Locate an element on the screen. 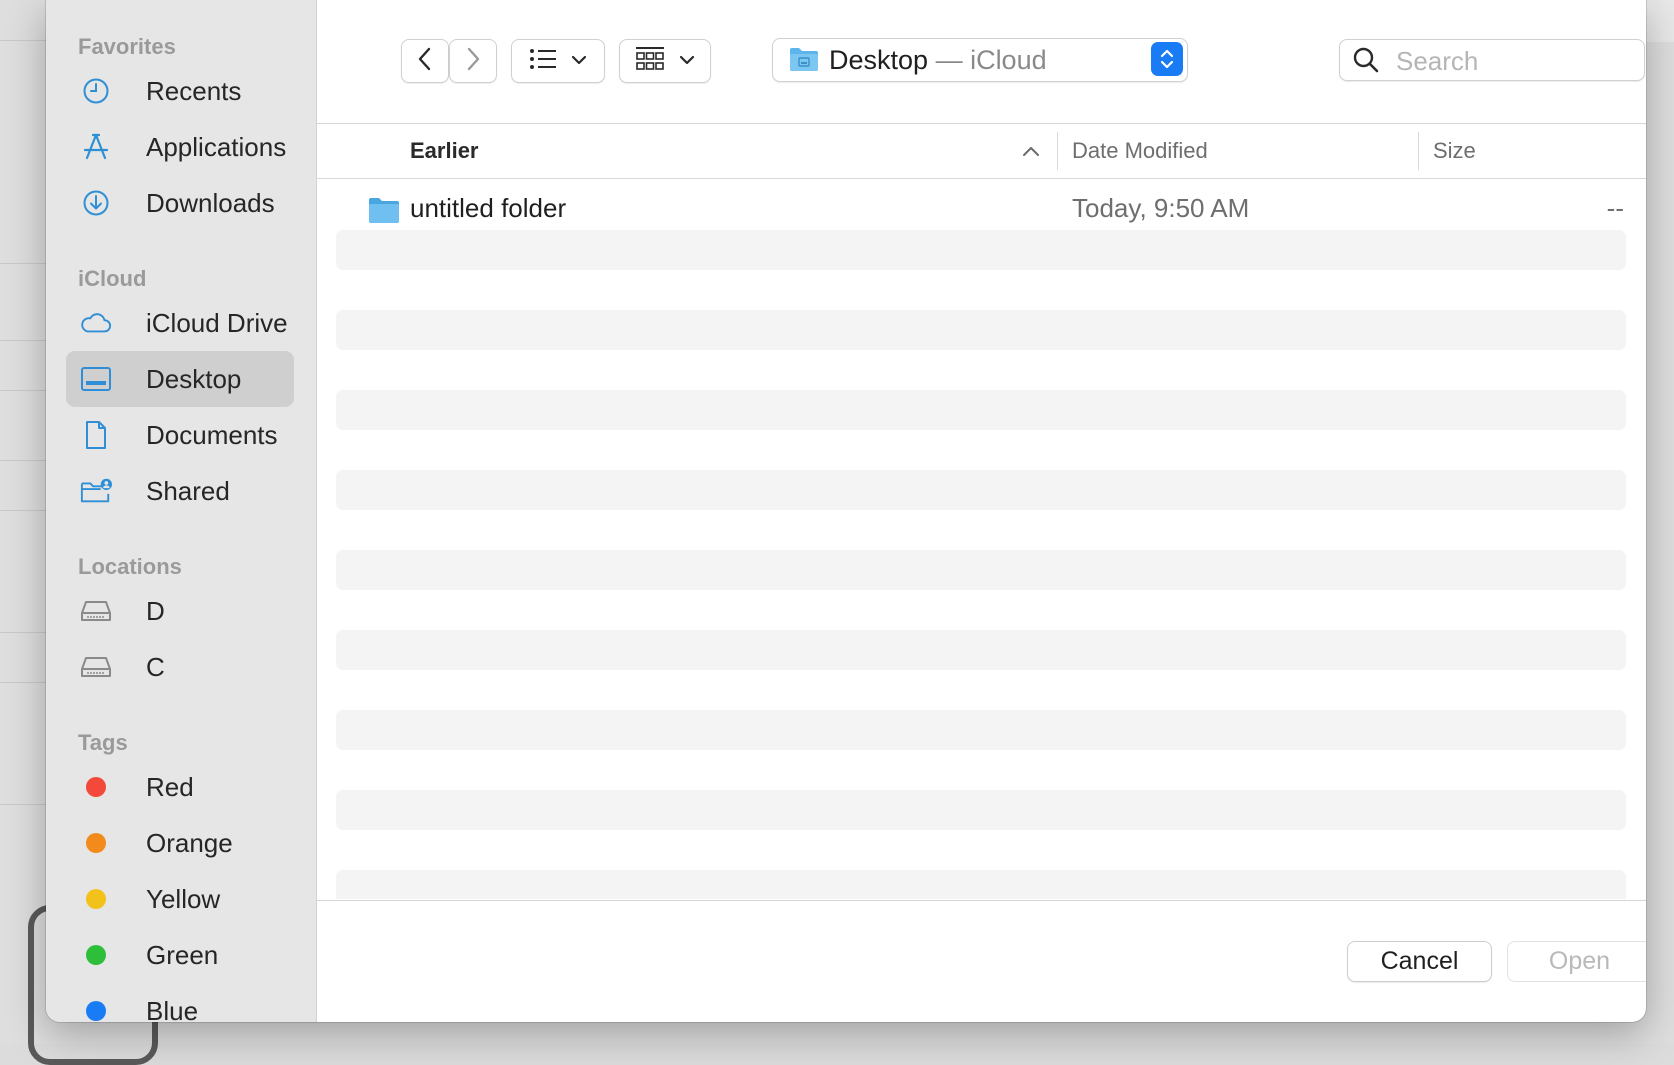 The width and height of the screenshot is (1674, 1065). sidebar-item-documents: Documents is located at coordinates (180, 435).